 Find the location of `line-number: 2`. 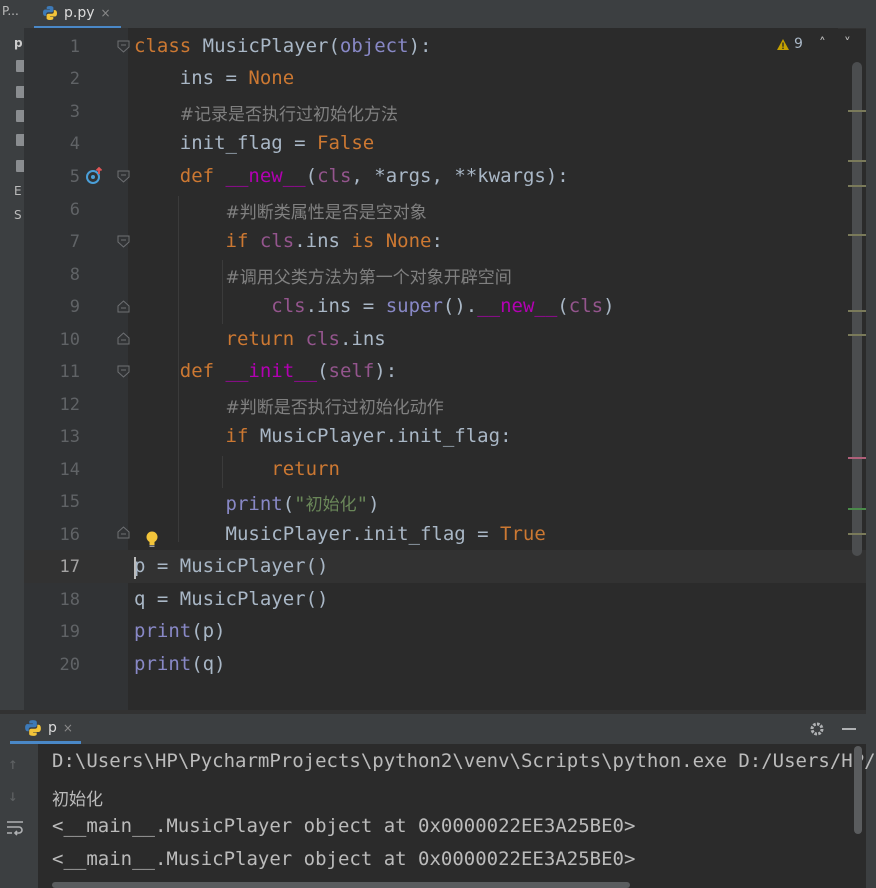

line-number: 2 is located at coordinates (52, 79).